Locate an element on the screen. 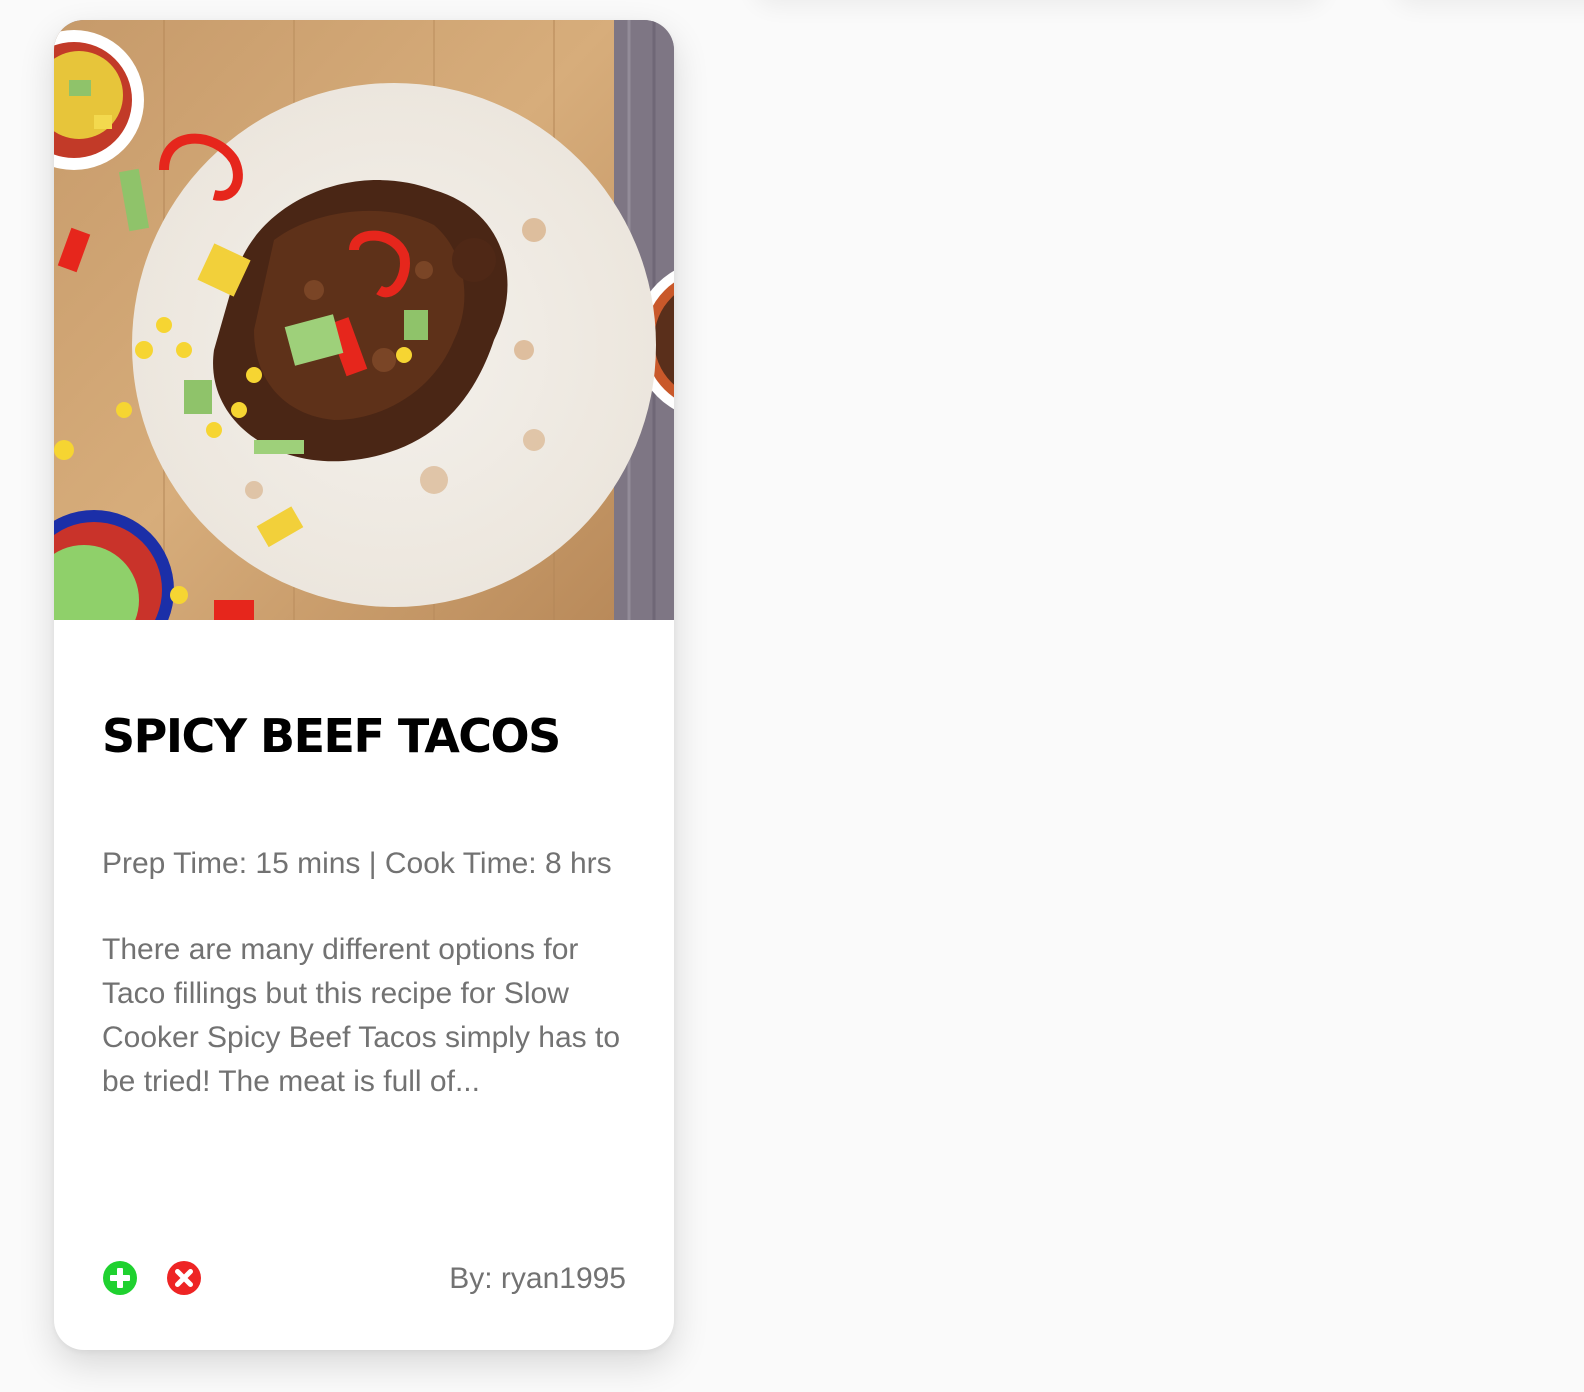 The height and width of the screenshot is (1392, 1584). recipe-author: By: ryan1995 is located at coordinates (537, 1279).